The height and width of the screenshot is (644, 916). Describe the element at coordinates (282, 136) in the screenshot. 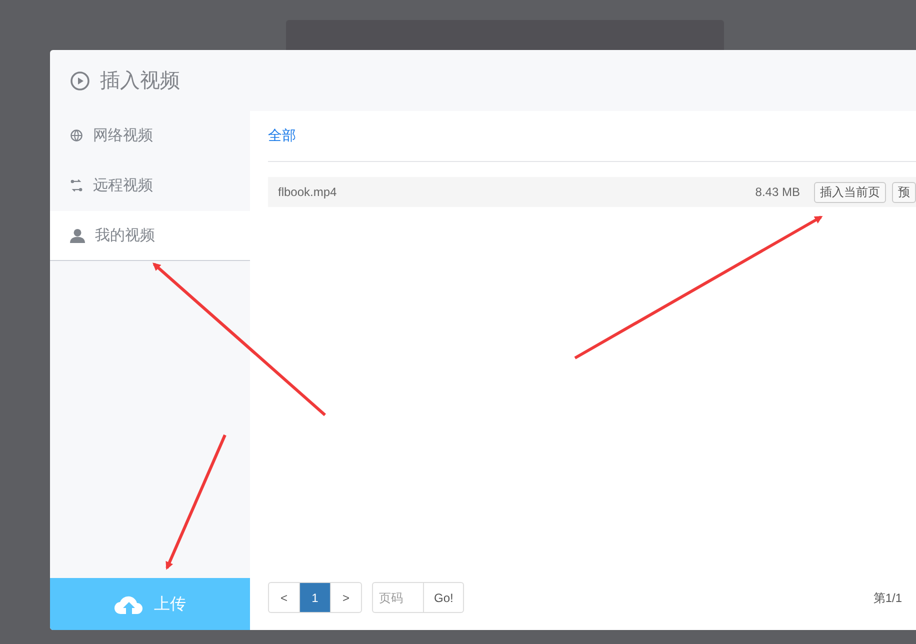

I see `filter-tab: 全部` at that location.